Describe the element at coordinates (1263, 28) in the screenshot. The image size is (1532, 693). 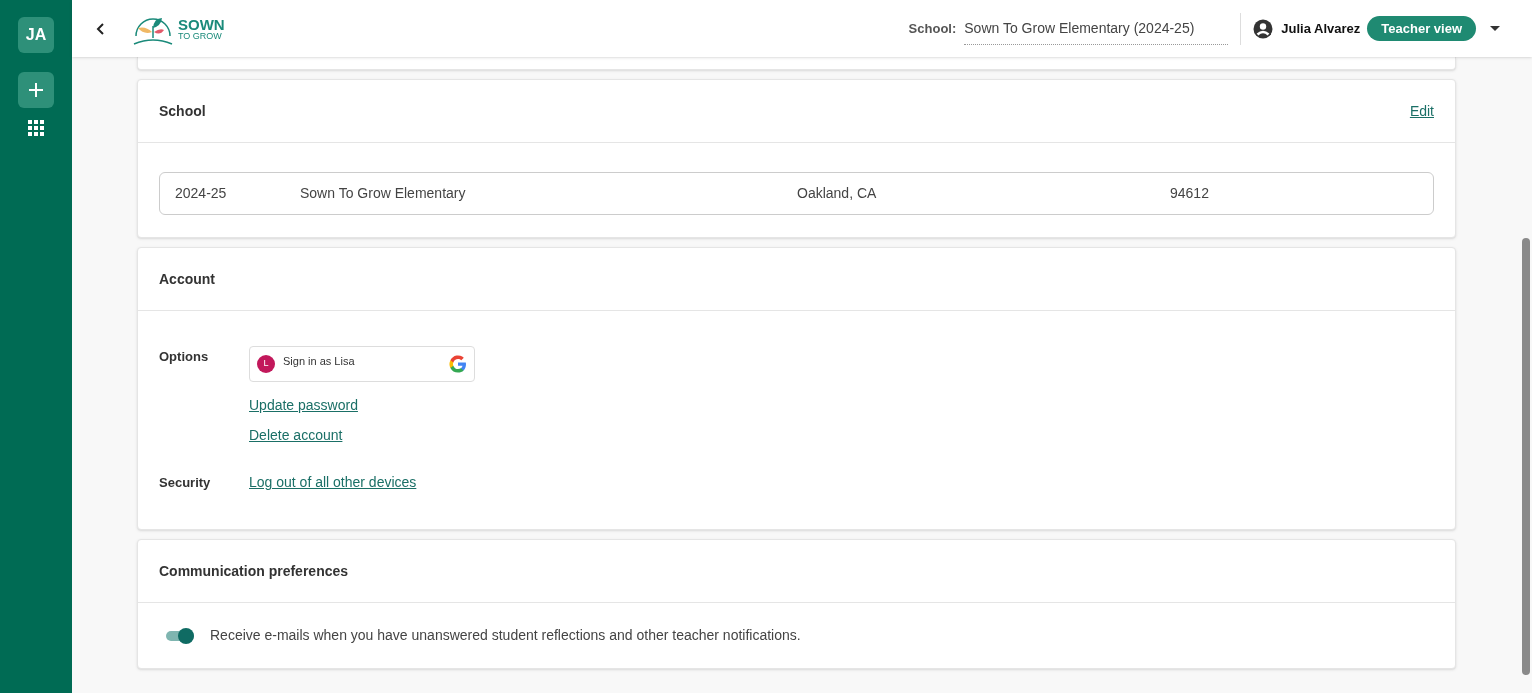
I see `user-account-icon` at that location.